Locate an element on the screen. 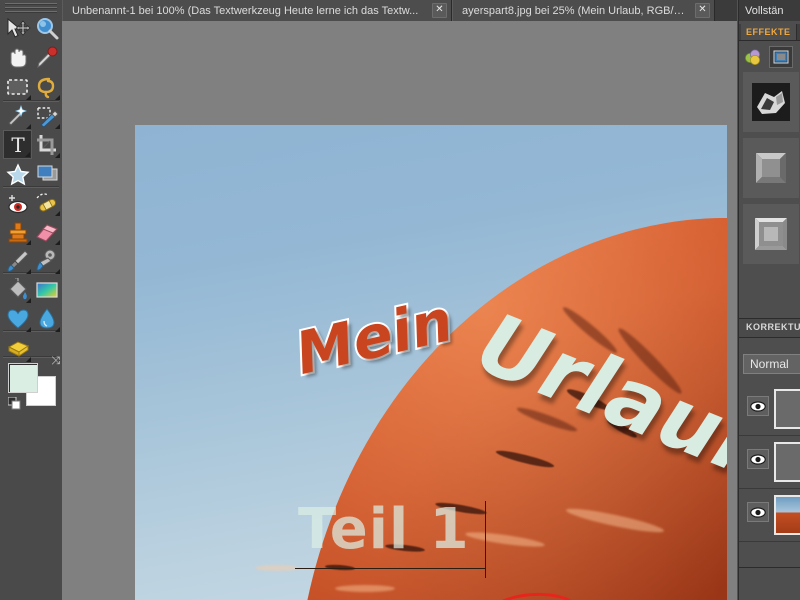 This screenshot has height=600, width=800. tool-healing-brush is located at coordinates (46, 202).